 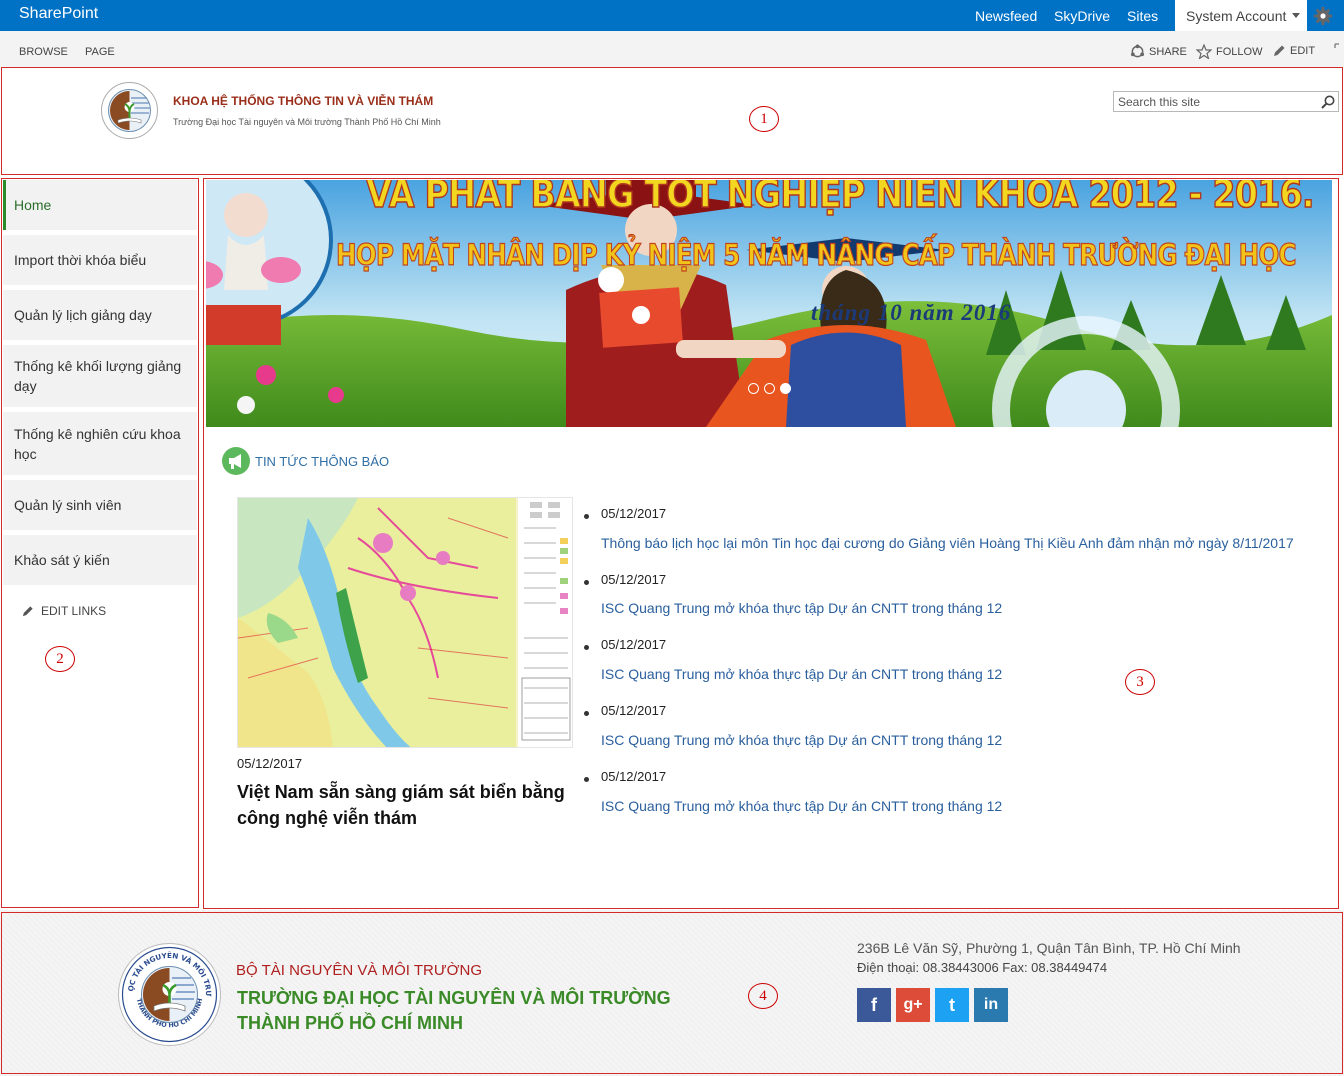 I want to click on account-menu: System Account, so click(x=1241, y=15).